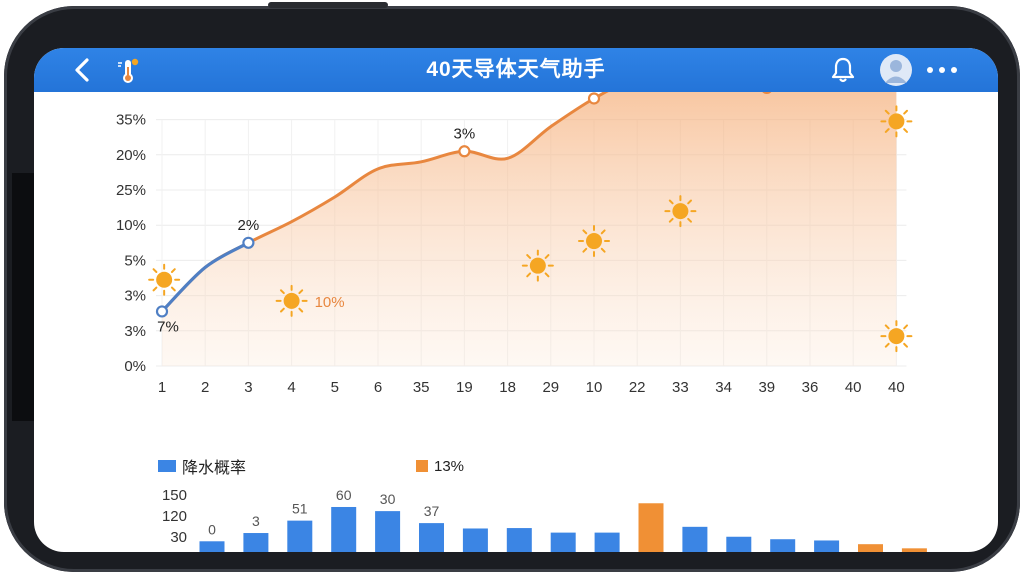 Image resolution: width=1024 pixels, height=576 pixels. I want to click on y-tick-label: 5%, so click(135, 260).